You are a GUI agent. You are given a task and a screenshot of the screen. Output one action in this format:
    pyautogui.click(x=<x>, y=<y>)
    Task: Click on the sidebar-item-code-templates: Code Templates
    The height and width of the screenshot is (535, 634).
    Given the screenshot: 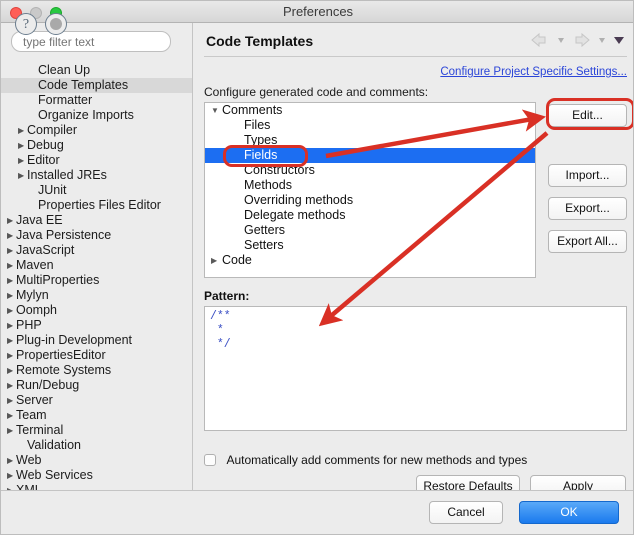 What is the action you would take?
    pyautogui.click(x=97, y=85)
    